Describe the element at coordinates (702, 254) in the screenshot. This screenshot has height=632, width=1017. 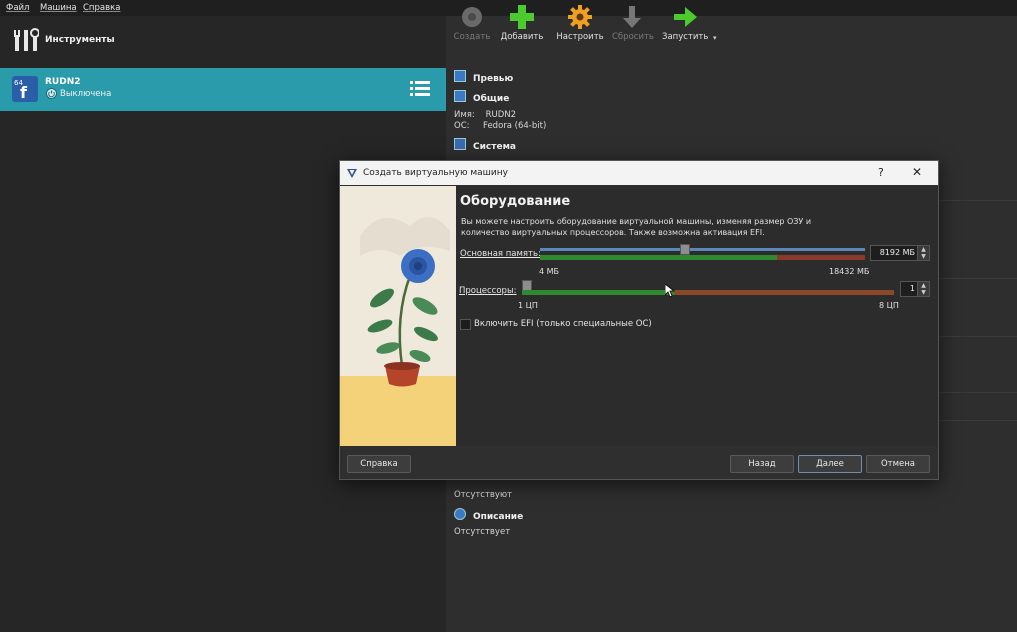
I see `memory-slider` at that location.